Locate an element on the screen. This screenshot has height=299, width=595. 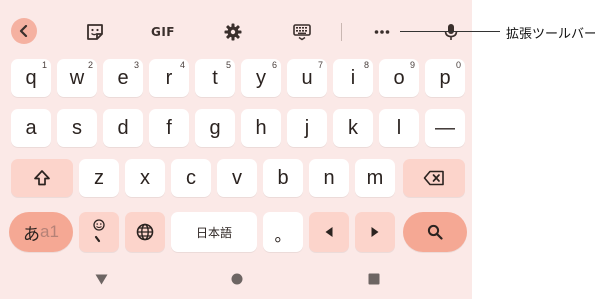
globe-icon is located at coordinates (145, 232).